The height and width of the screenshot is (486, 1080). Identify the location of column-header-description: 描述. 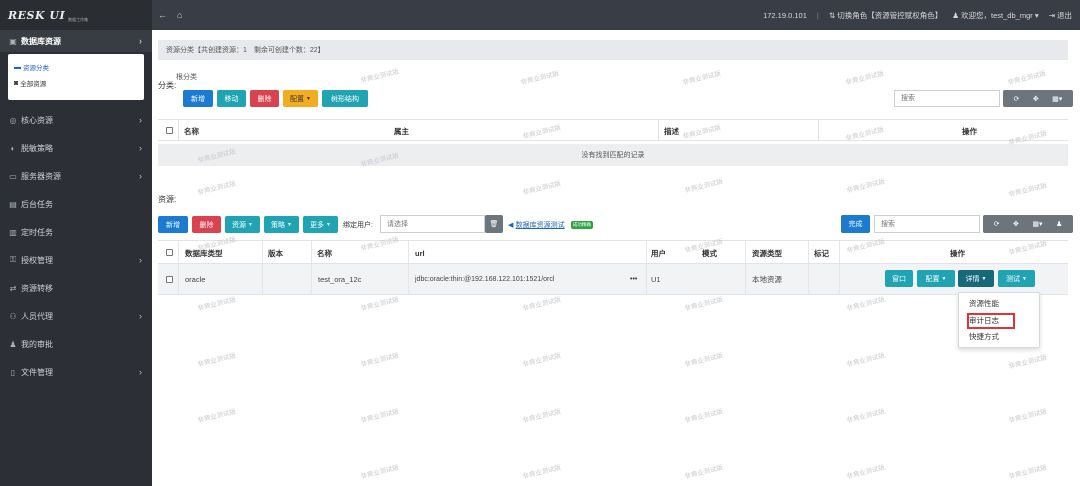
(671, 131).